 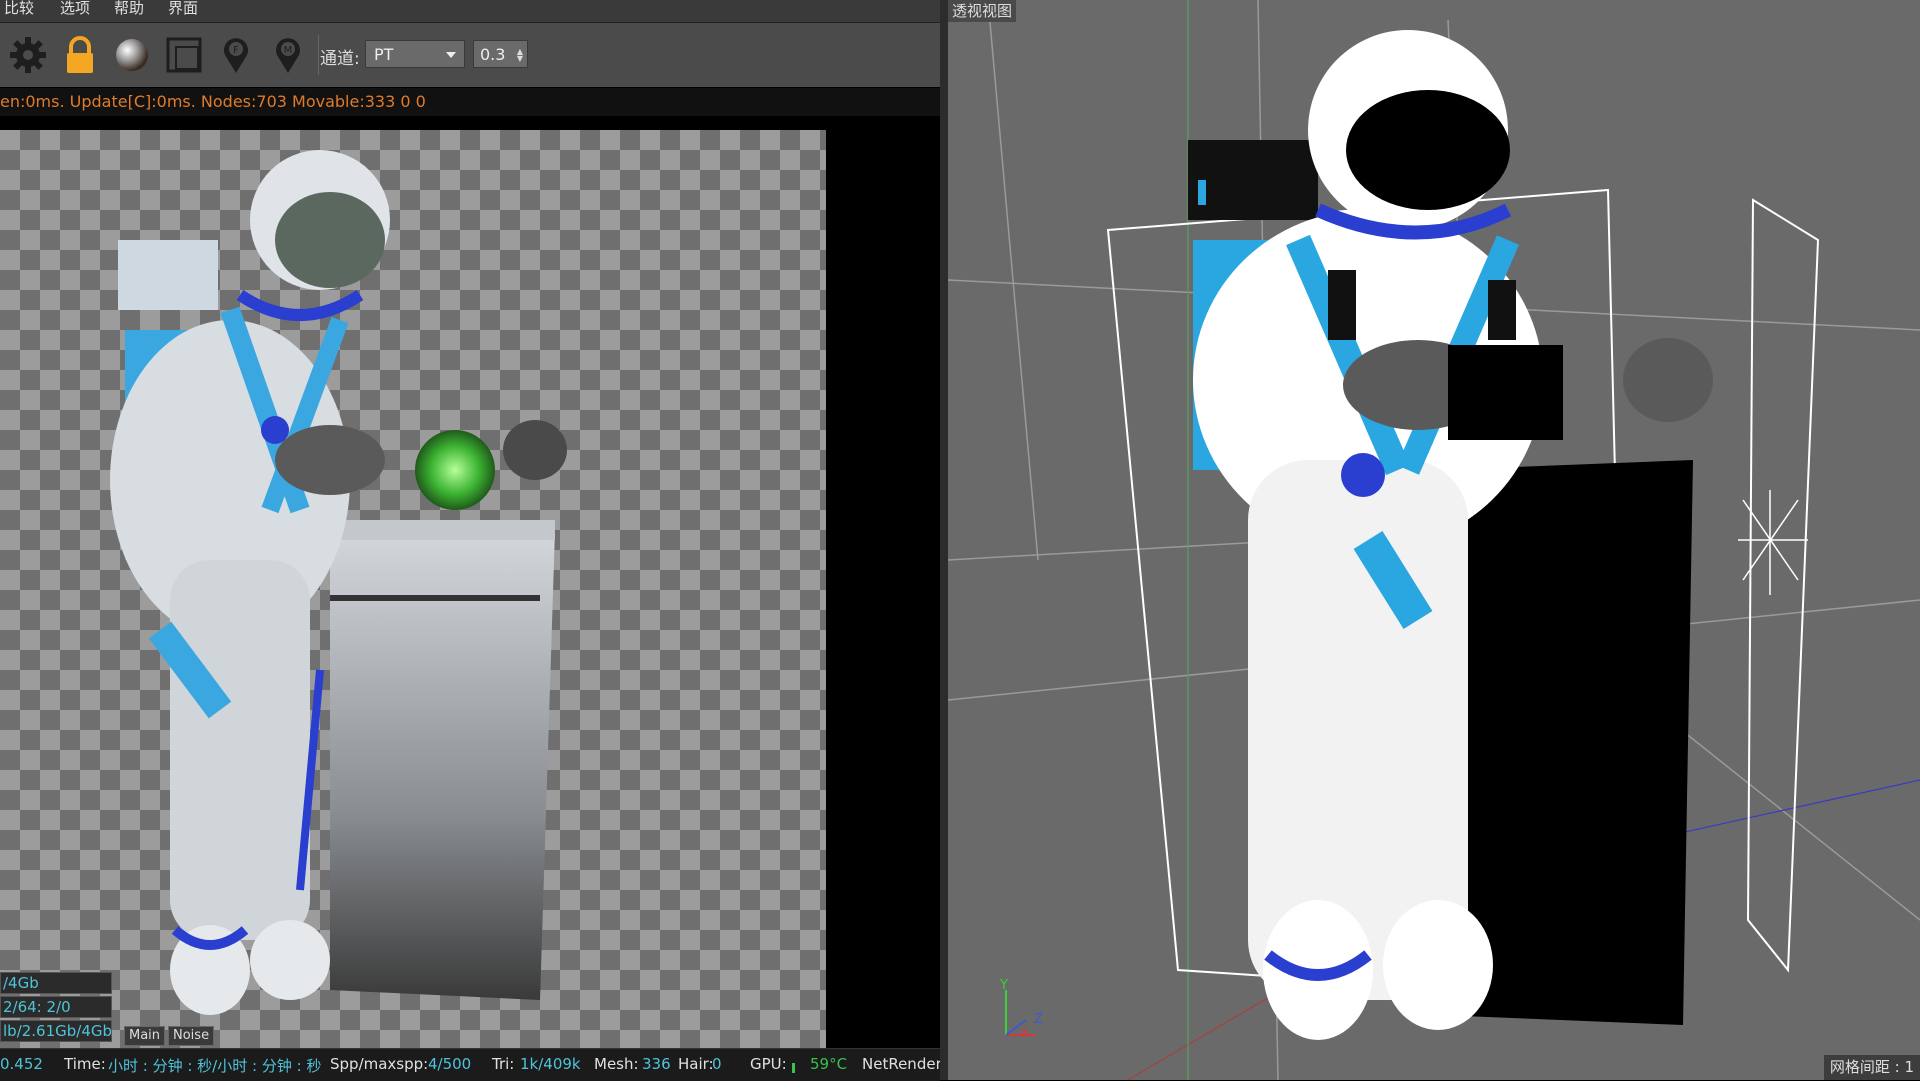 What do you see at coordinates (944, 540) in the screenshot?
I see `panel-divider` at bounding box center [944, 540].